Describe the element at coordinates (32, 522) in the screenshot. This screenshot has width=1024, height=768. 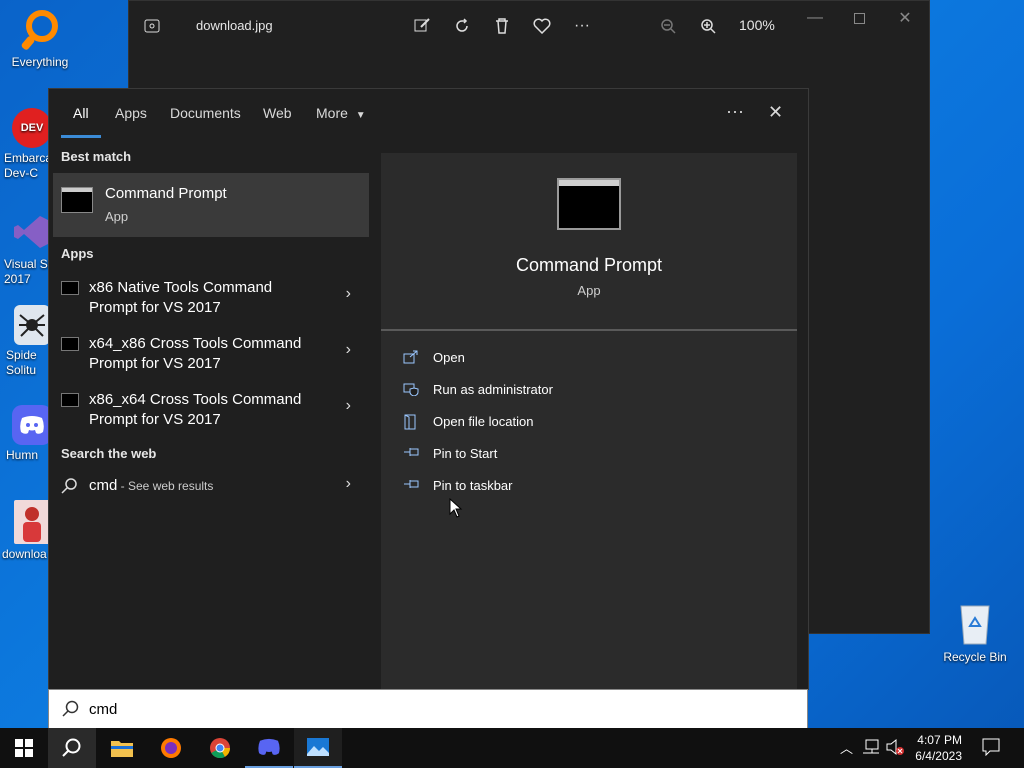
I see `image-thumbnail-icon` at that location.